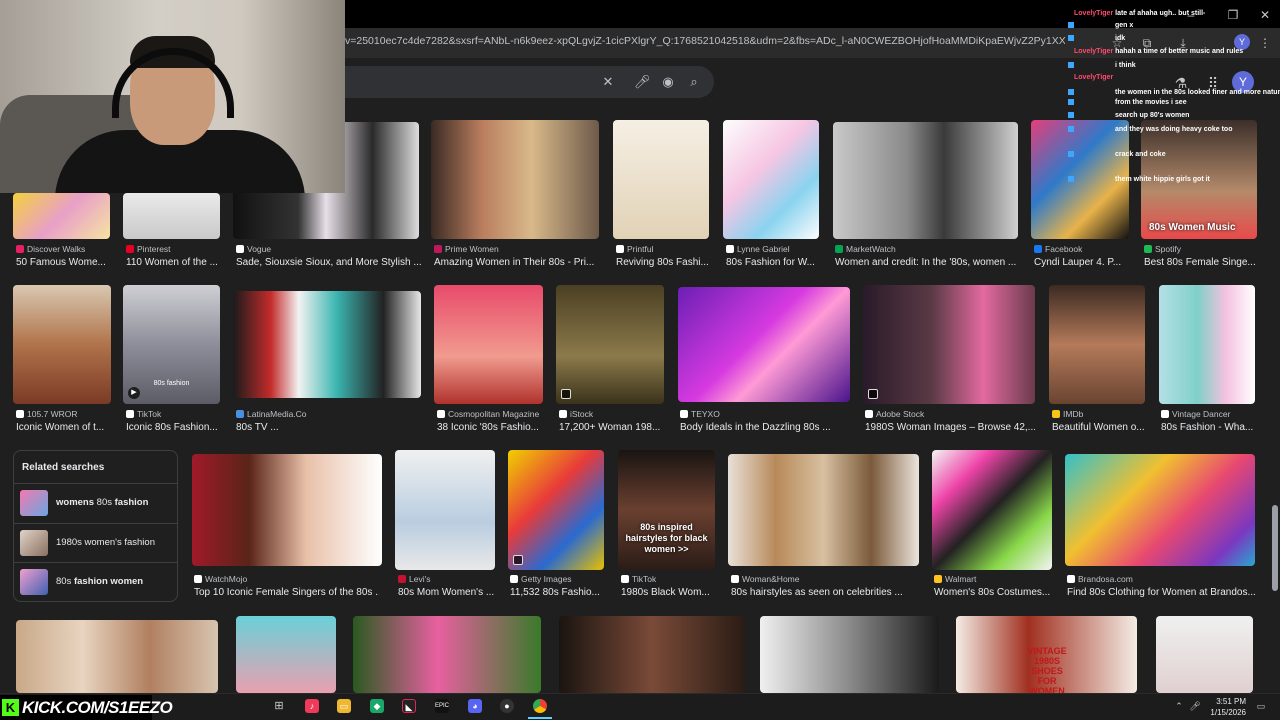 This screenshot has height=720, width=1280. What do you see at coordinates (1046, 654) in the screenshot?
I see `image-result: VINTAGE 1980S SHOES FOR WOMEN` at bounding box center [1046, 654].